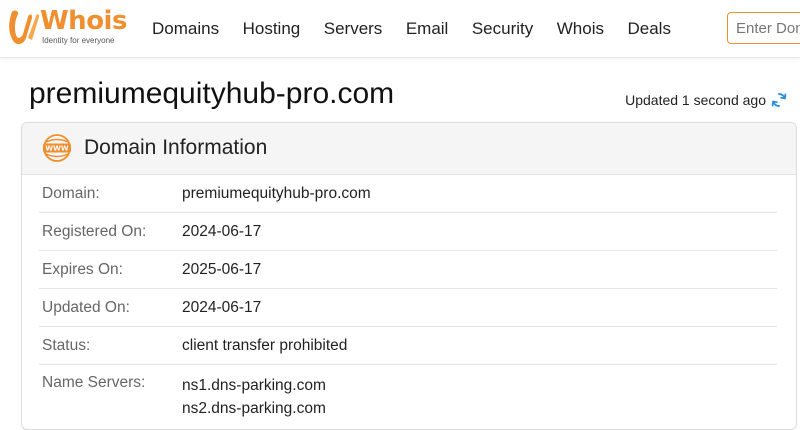 This screenshot has height=430, width=800. Describe the element at coordinates (94, 231) in the screenshot. I see `info-label: Registered On:` at that location.